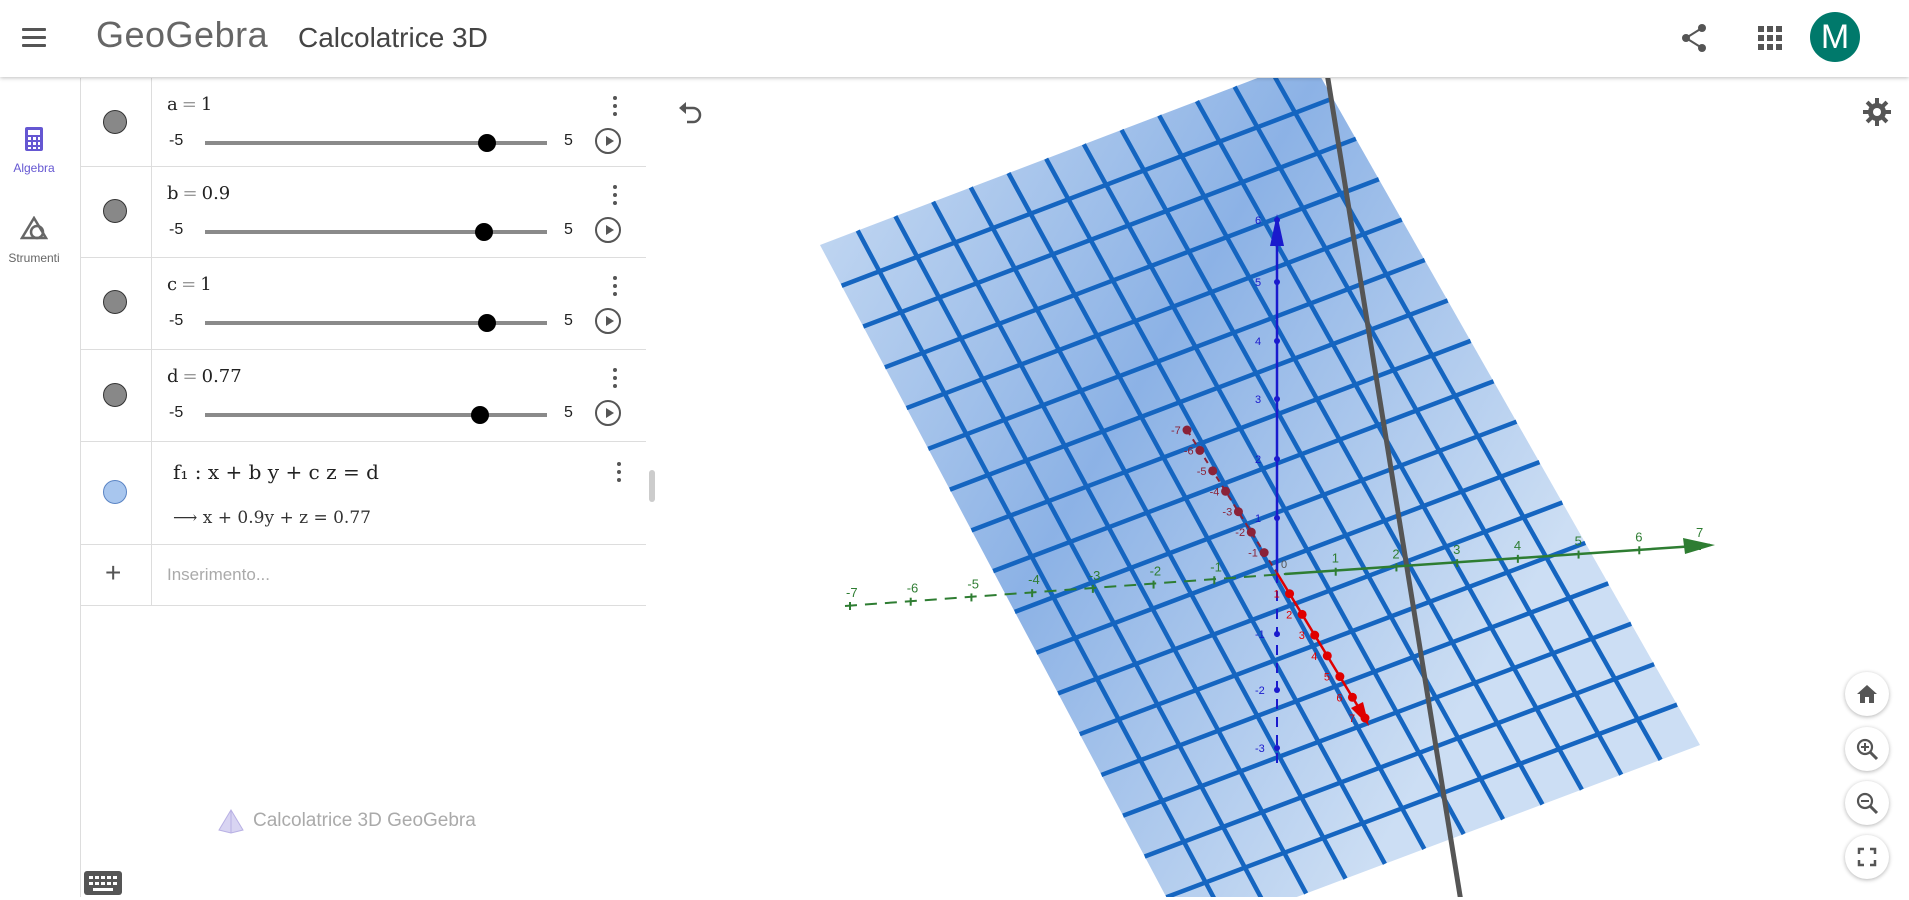 The width and height of the screenshot is (1909, 900). What do you see at coordinates (1215, 492) in the screenshot?
I see `y-tick-label: -4` at bounding box center [1215, 492].